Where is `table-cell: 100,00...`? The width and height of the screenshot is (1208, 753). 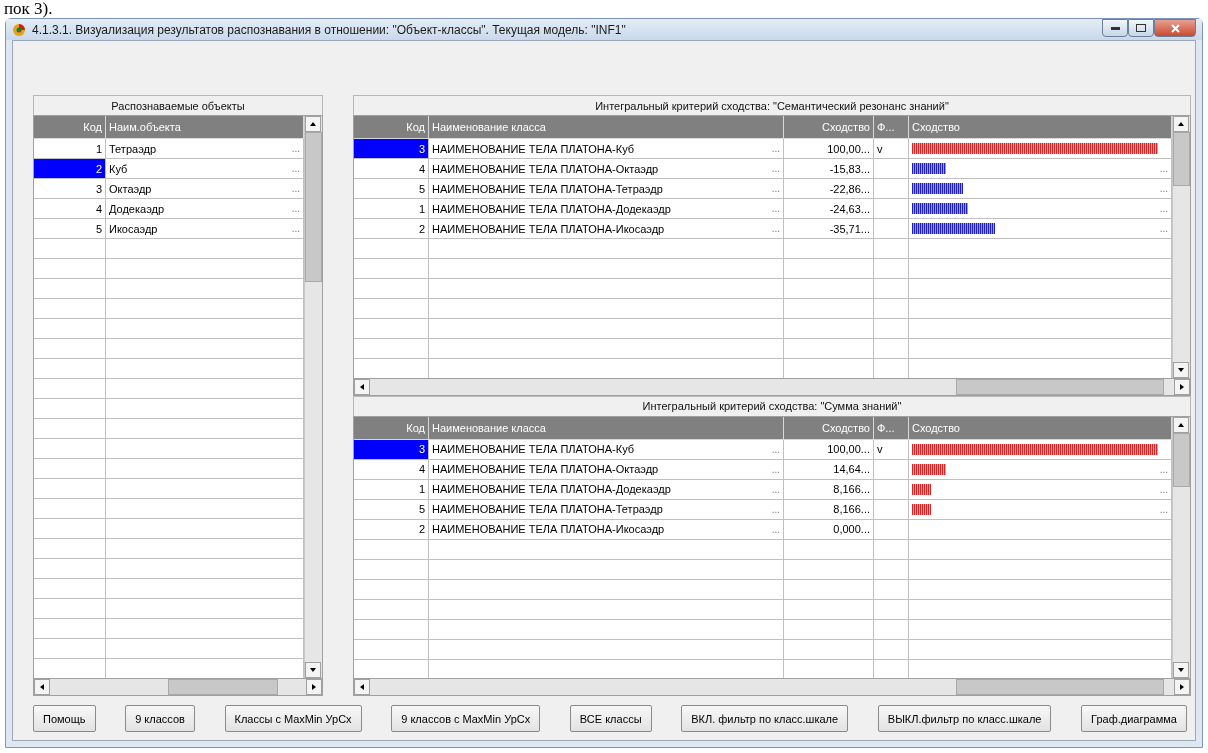
table-cell: 100,00... is located at coordinates (829, 449).